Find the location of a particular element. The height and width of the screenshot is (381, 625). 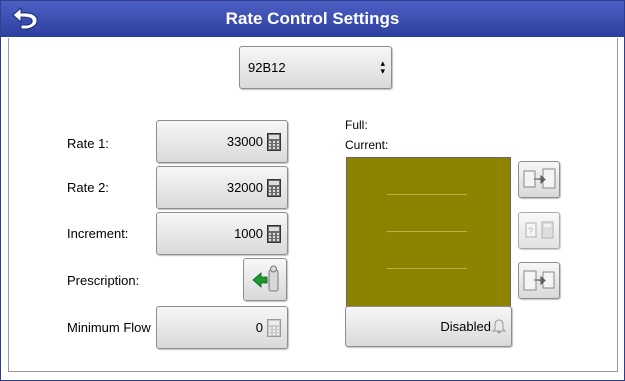

minimum-flow-label: Minimum Flow is located at coordinates (109, 327).